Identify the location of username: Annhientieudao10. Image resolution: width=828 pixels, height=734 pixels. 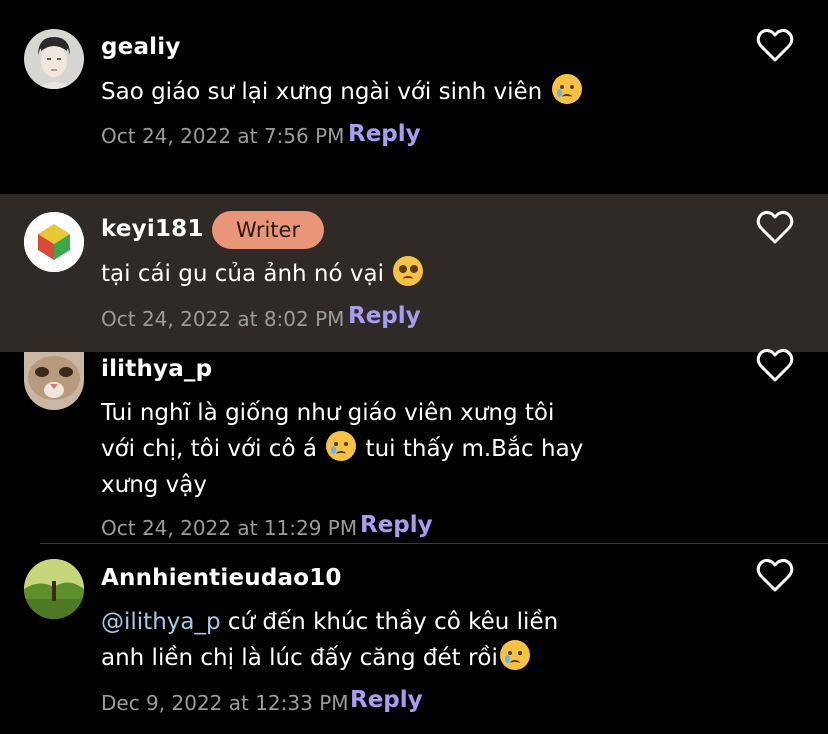
(221, 578).